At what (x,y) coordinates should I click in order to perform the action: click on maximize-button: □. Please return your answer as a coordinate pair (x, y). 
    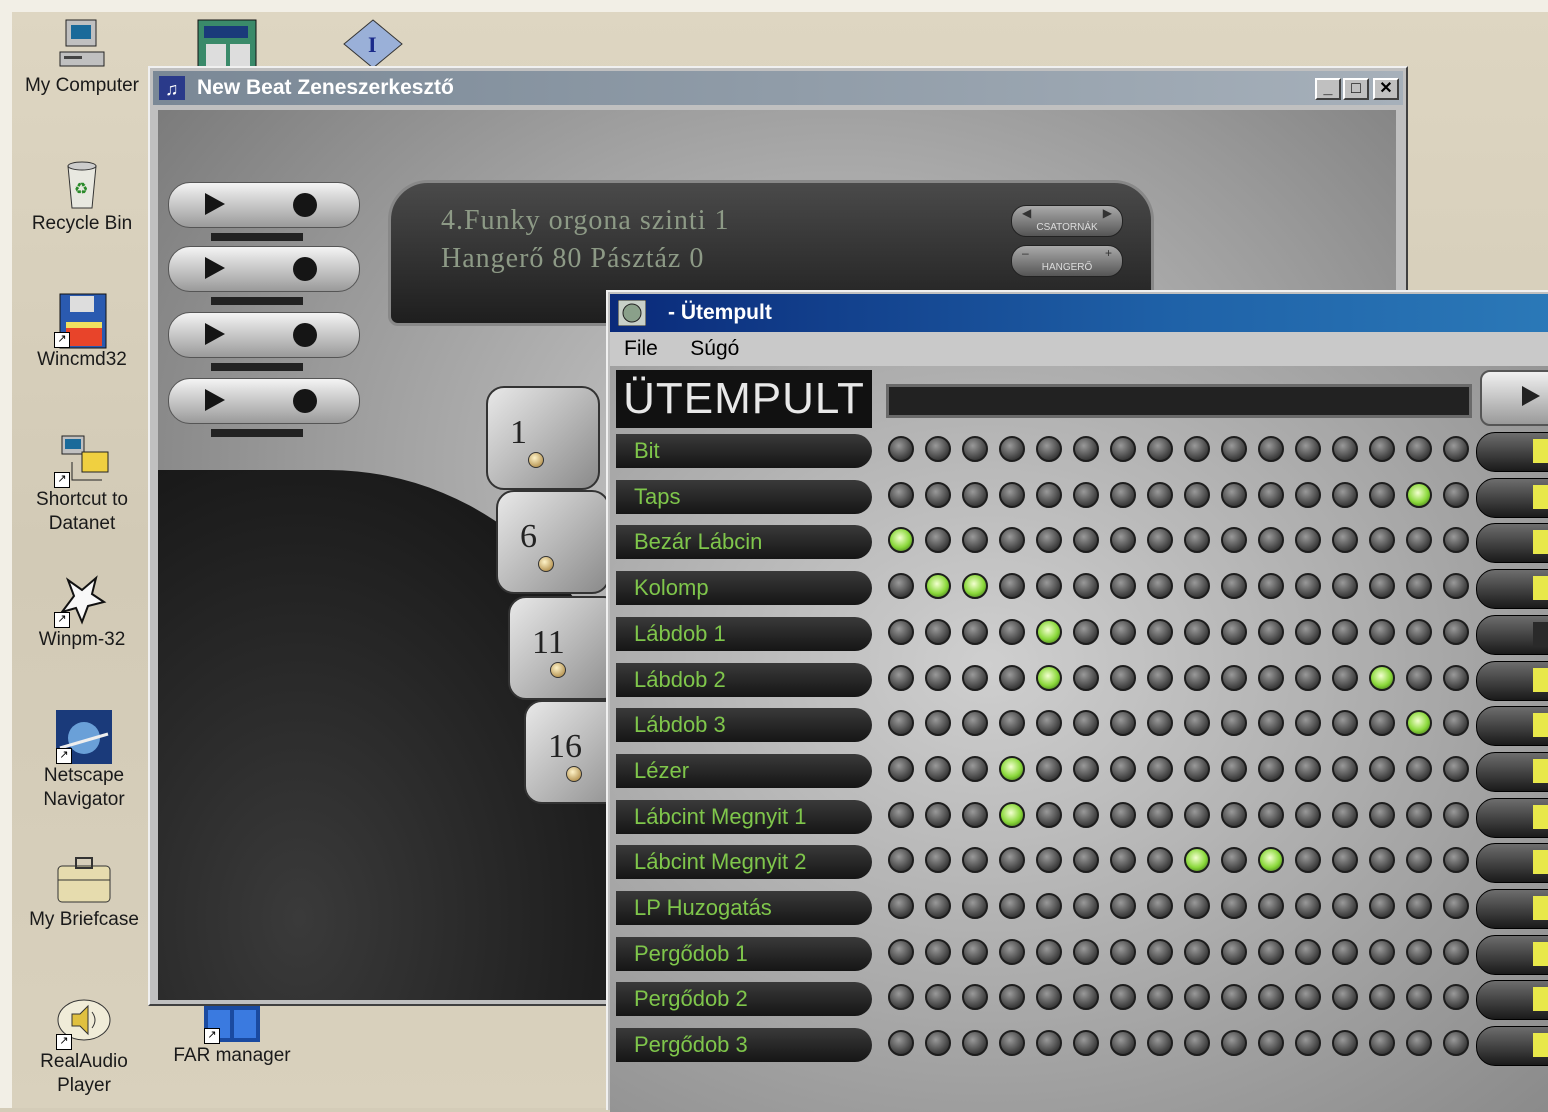
    Looking at the image, I should click on (1356, 89).